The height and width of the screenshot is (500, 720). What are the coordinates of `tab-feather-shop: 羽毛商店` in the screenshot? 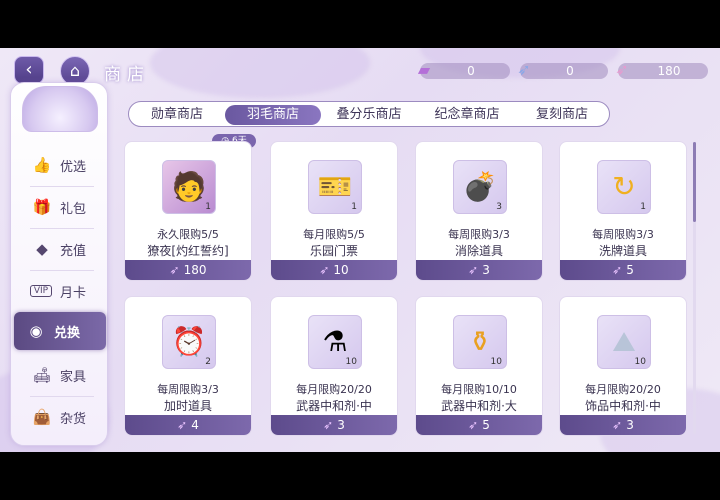 It's located at (273, 115).